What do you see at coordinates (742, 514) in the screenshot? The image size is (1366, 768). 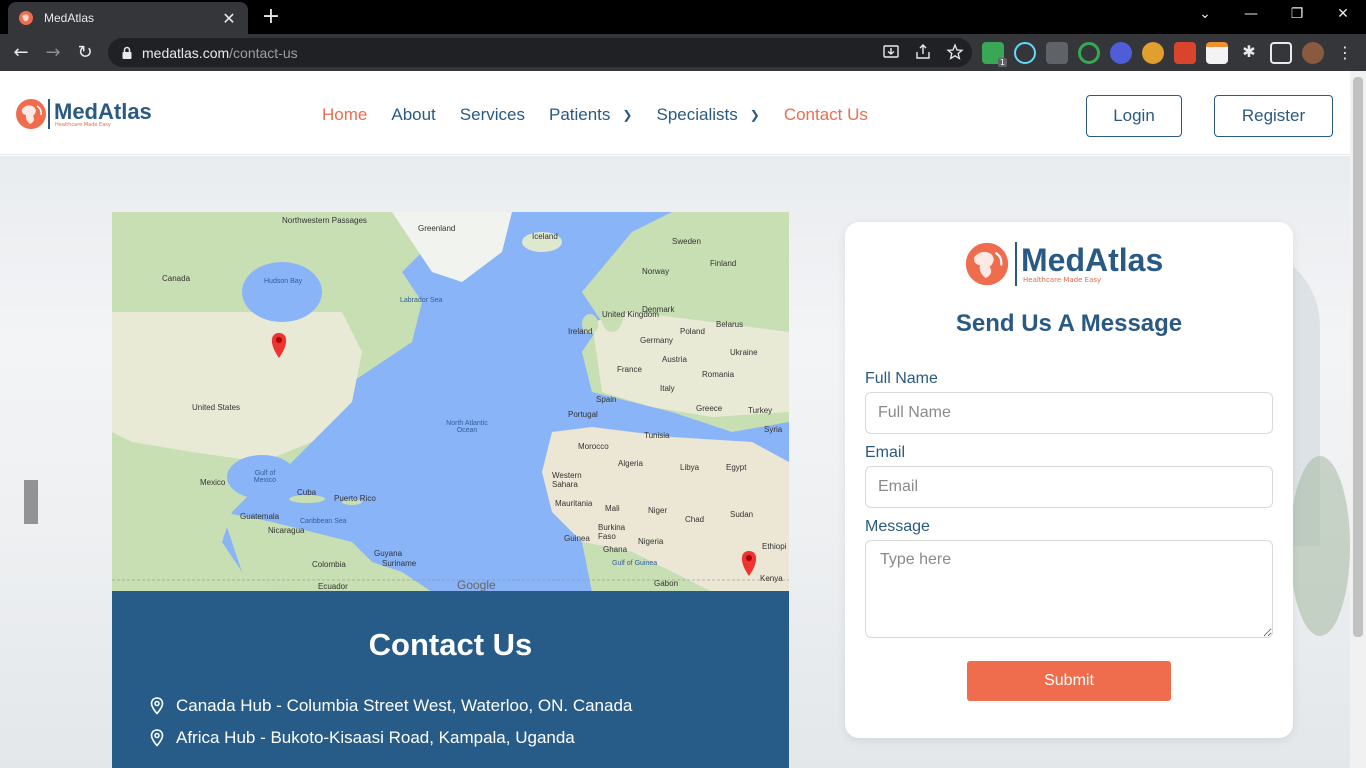 I see `map-label: Sudan` at bounding box center [742, 514].